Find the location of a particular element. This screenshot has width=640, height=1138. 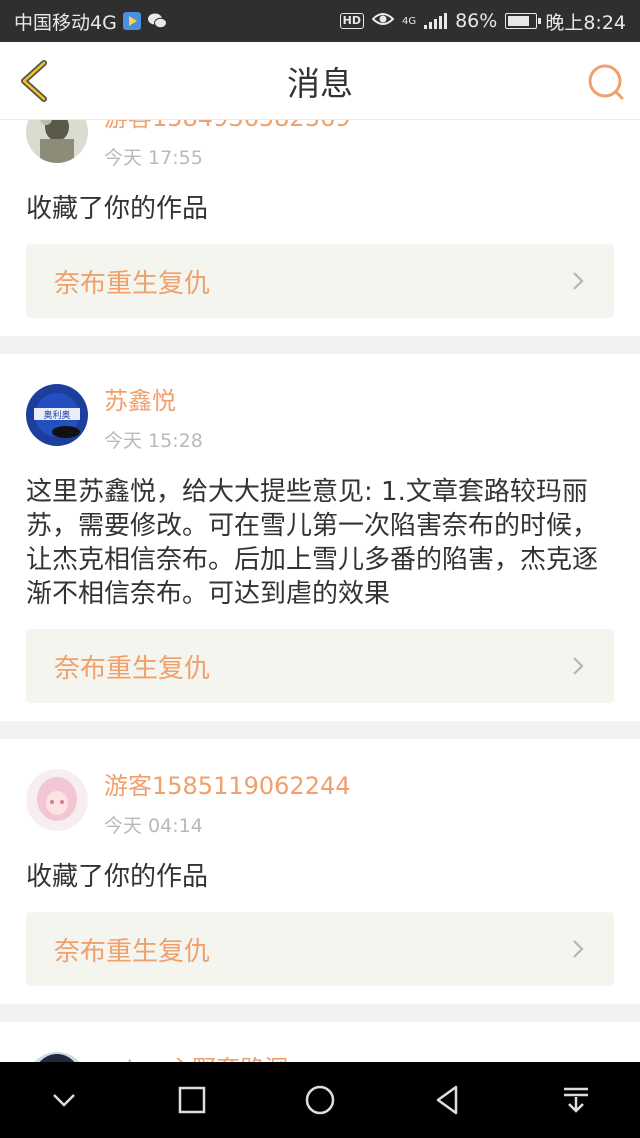

header-bar: 消息 is located at coordinates (320, 81).